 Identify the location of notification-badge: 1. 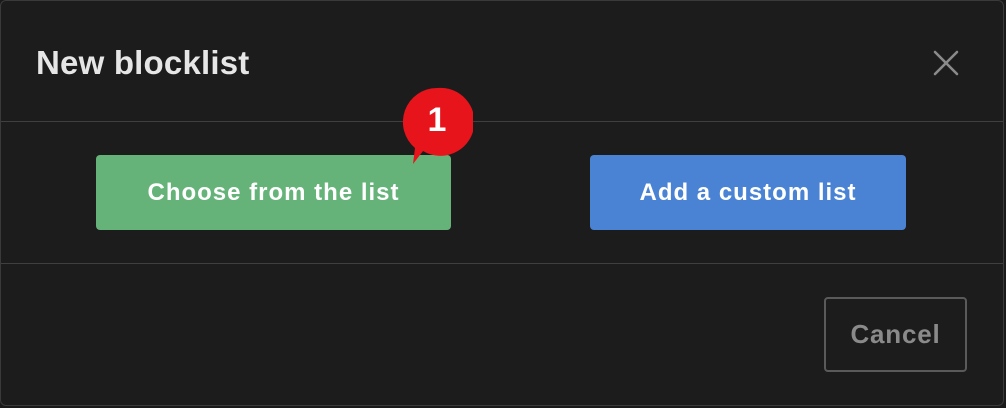
(437, 129).